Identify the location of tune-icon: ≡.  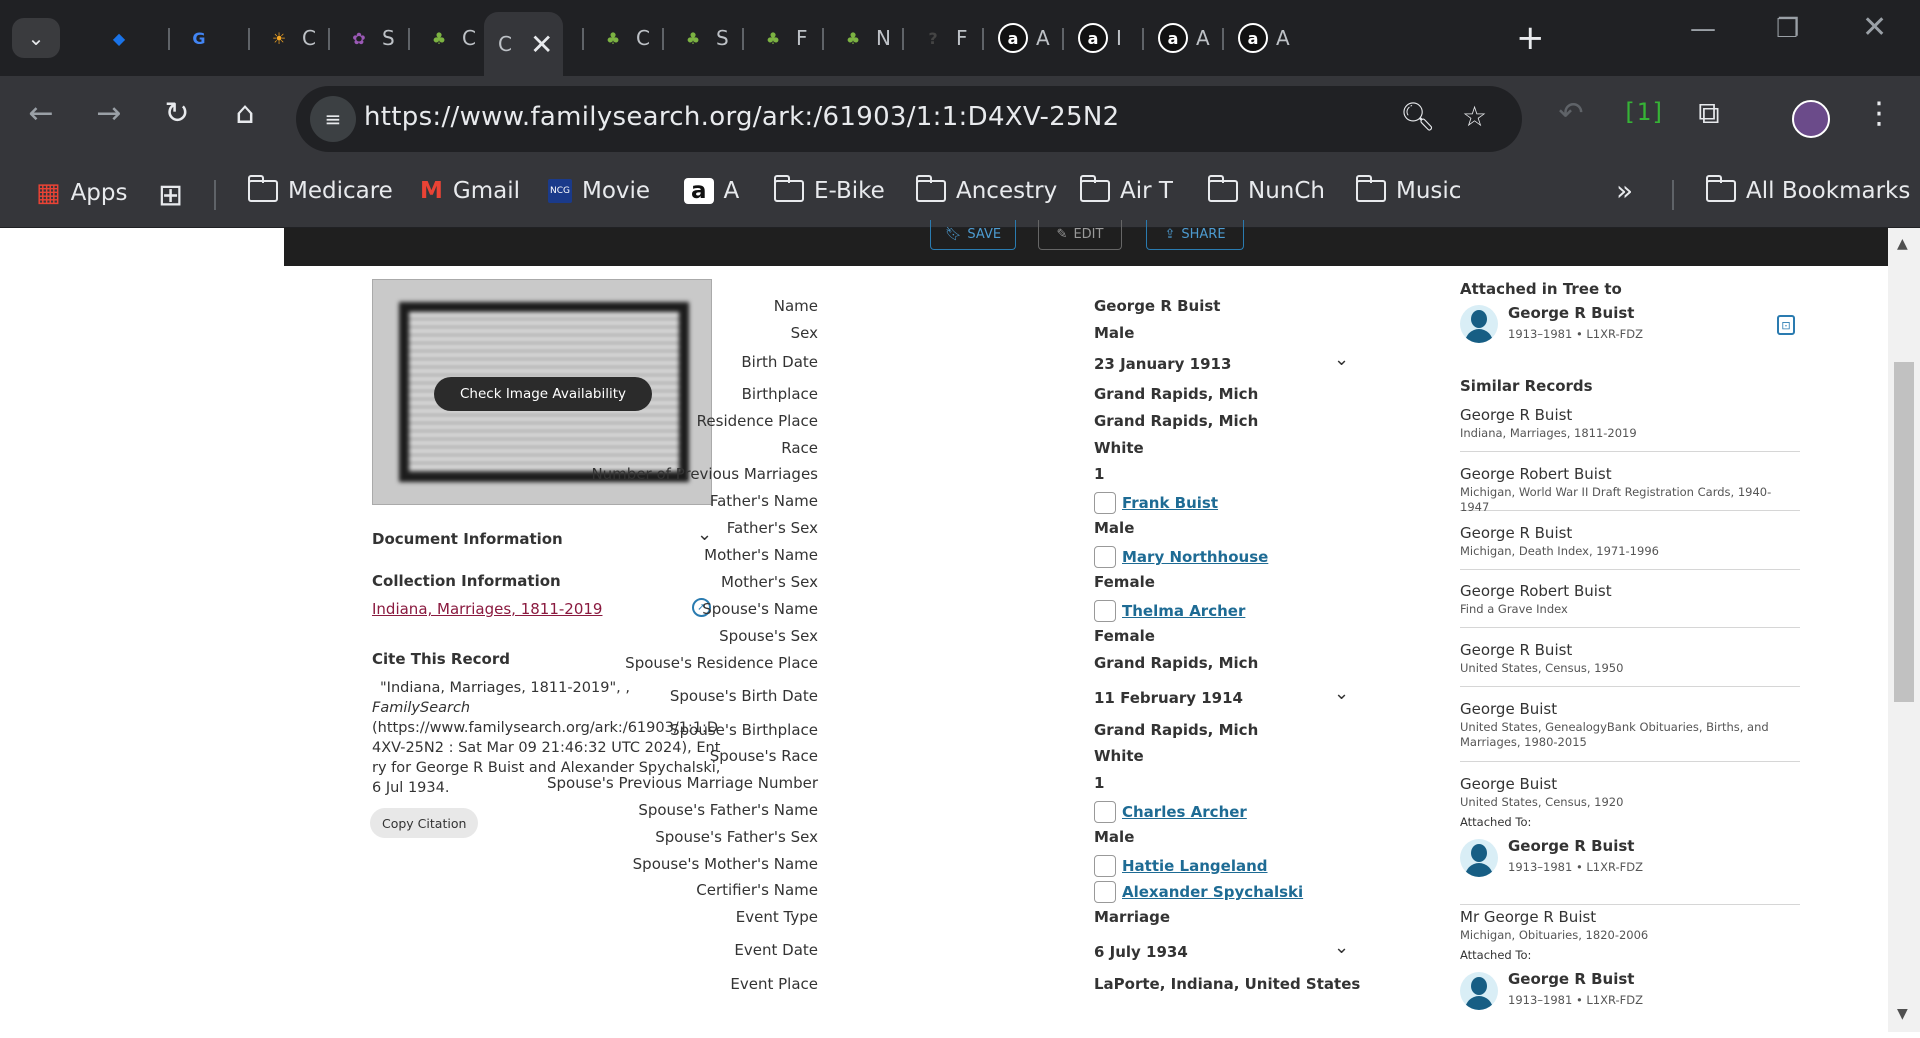
(333, 119).